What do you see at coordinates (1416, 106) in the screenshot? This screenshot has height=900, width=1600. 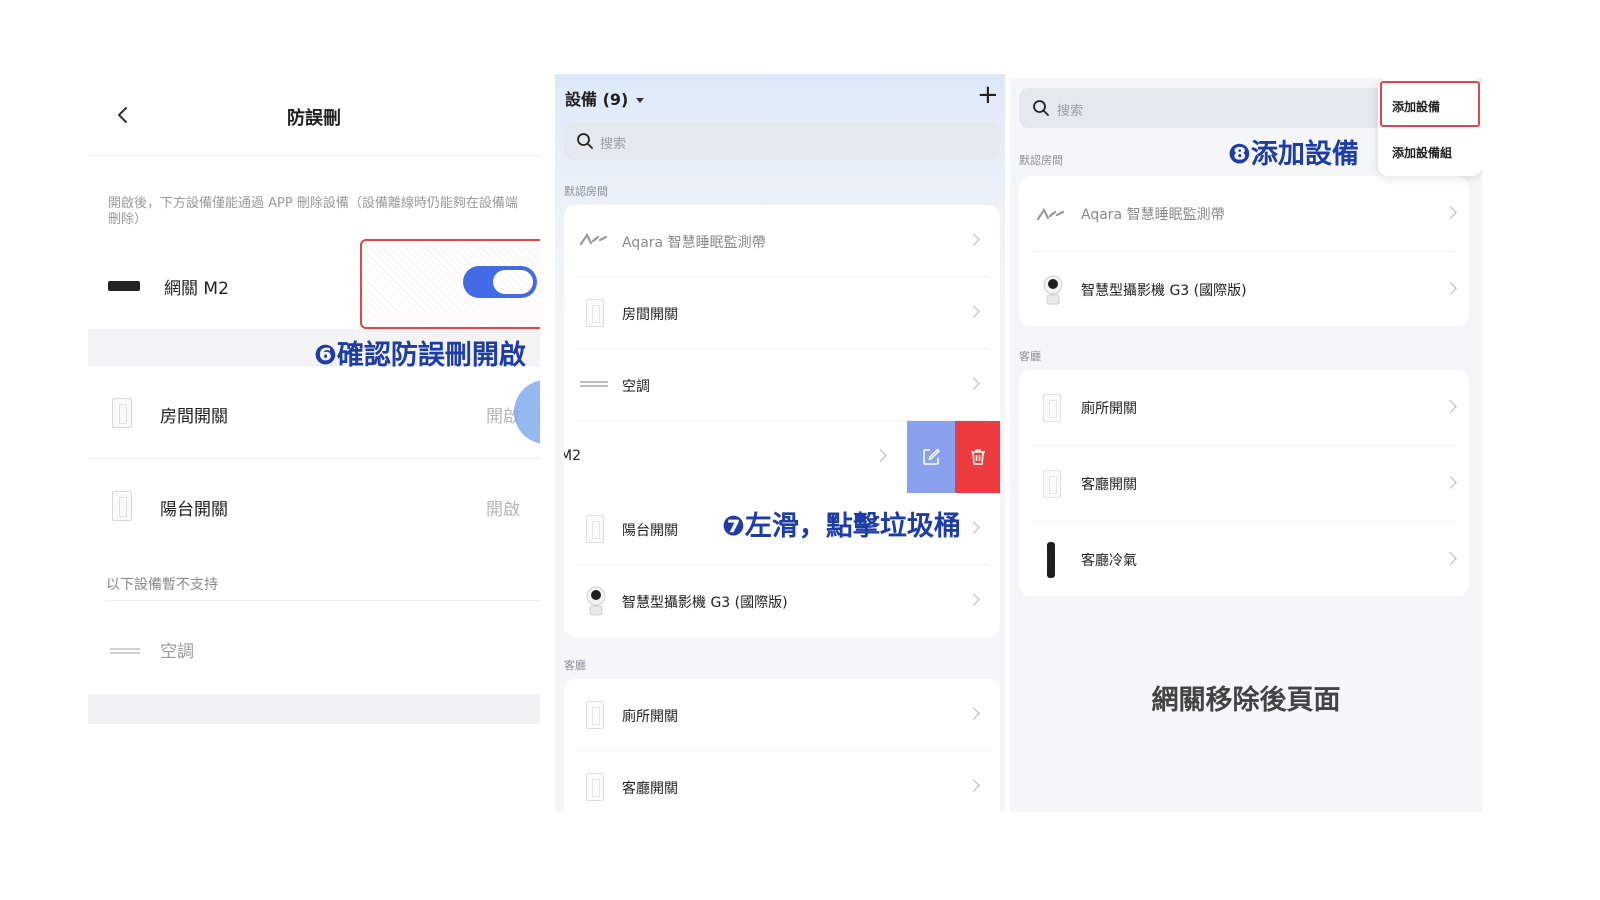 I see `menu-item-add-device: 添加設備` at bounding box center [1416, 106].